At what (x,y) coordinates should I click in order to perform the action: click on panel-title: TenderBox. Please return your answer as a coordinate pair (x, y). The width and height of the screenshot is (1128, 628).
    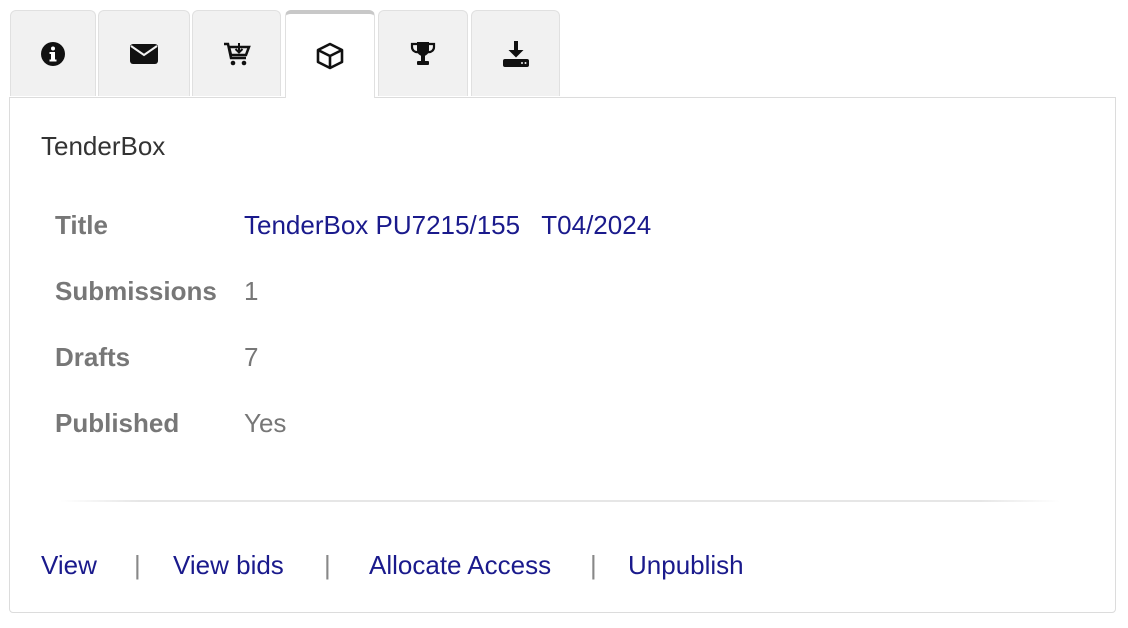
    Looking at the image, I should click on (103, 146).